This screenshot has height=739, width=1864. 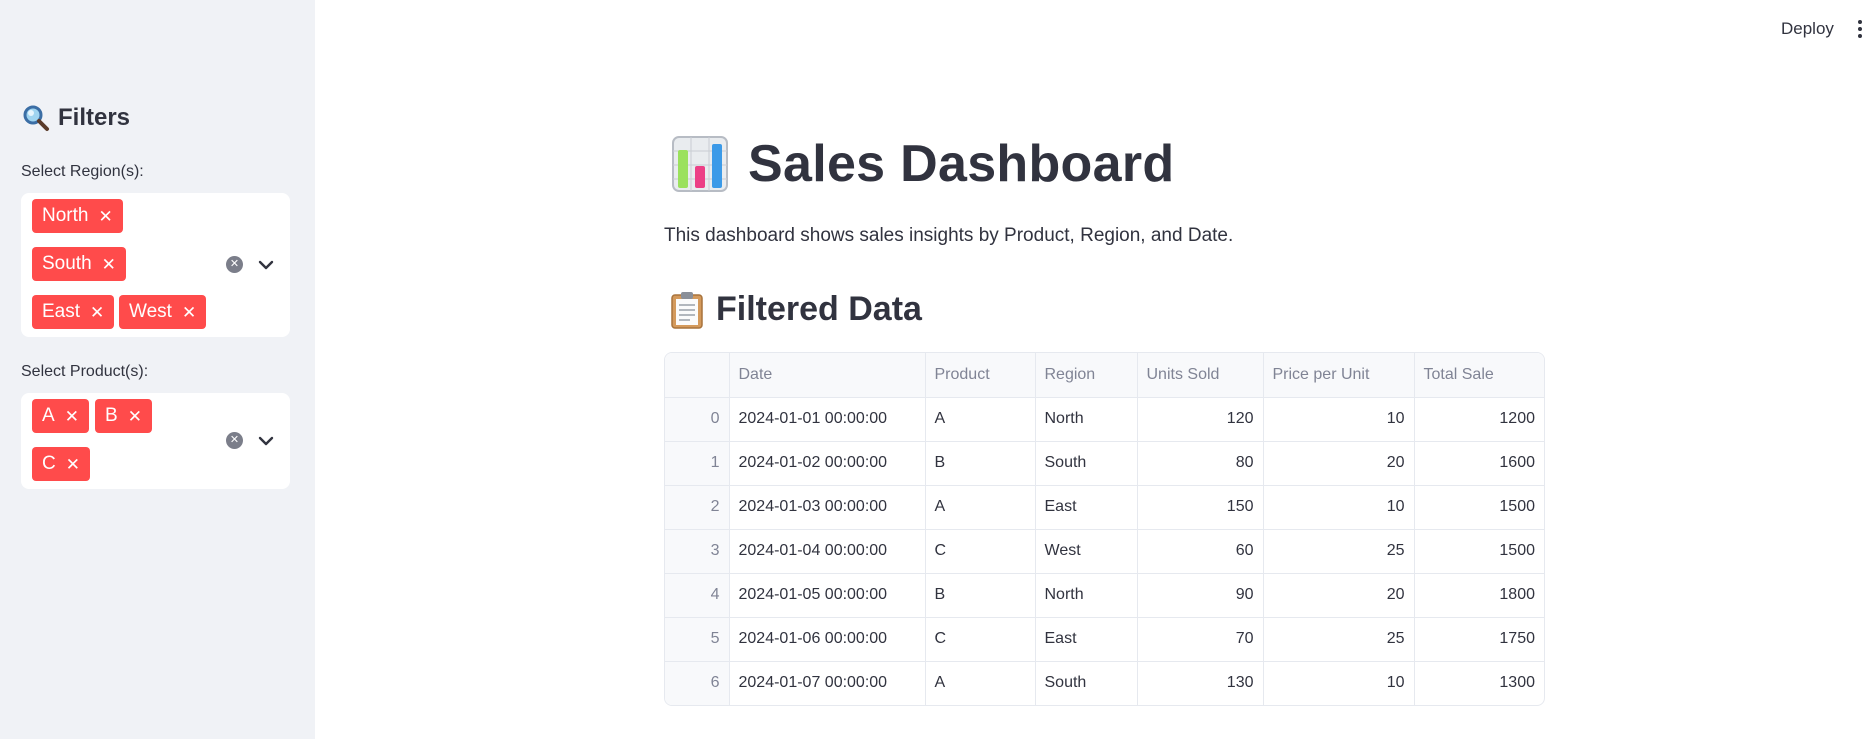 I want to click on table-cell: 1200, so click(x=1479, y=419).